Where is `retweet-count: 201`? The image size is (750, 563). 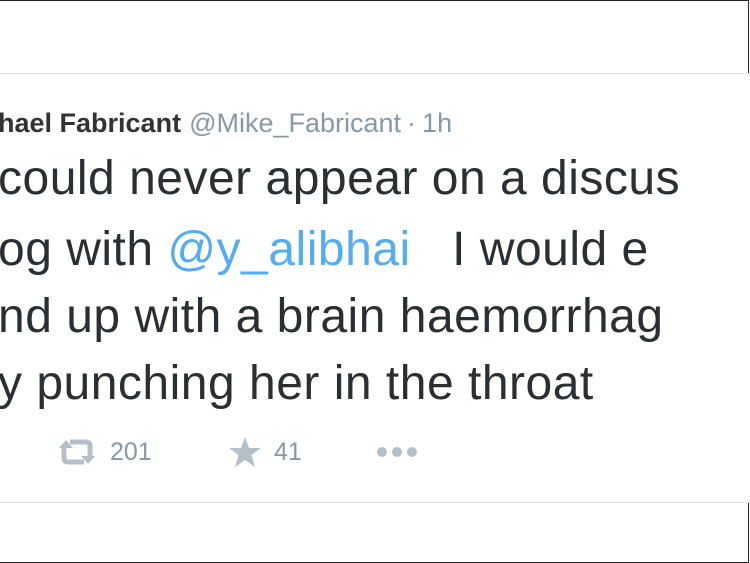 retweet-count: 201 is located at coordinates (131, 451).